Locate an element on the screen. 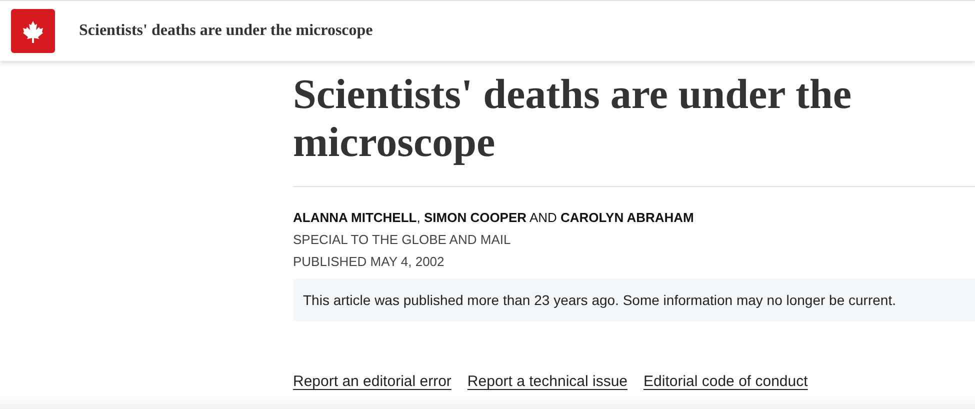 This screenshot has height=409, width=975. headline: Scientists' deaths are under the microscope is located at coordinates (572, 119).